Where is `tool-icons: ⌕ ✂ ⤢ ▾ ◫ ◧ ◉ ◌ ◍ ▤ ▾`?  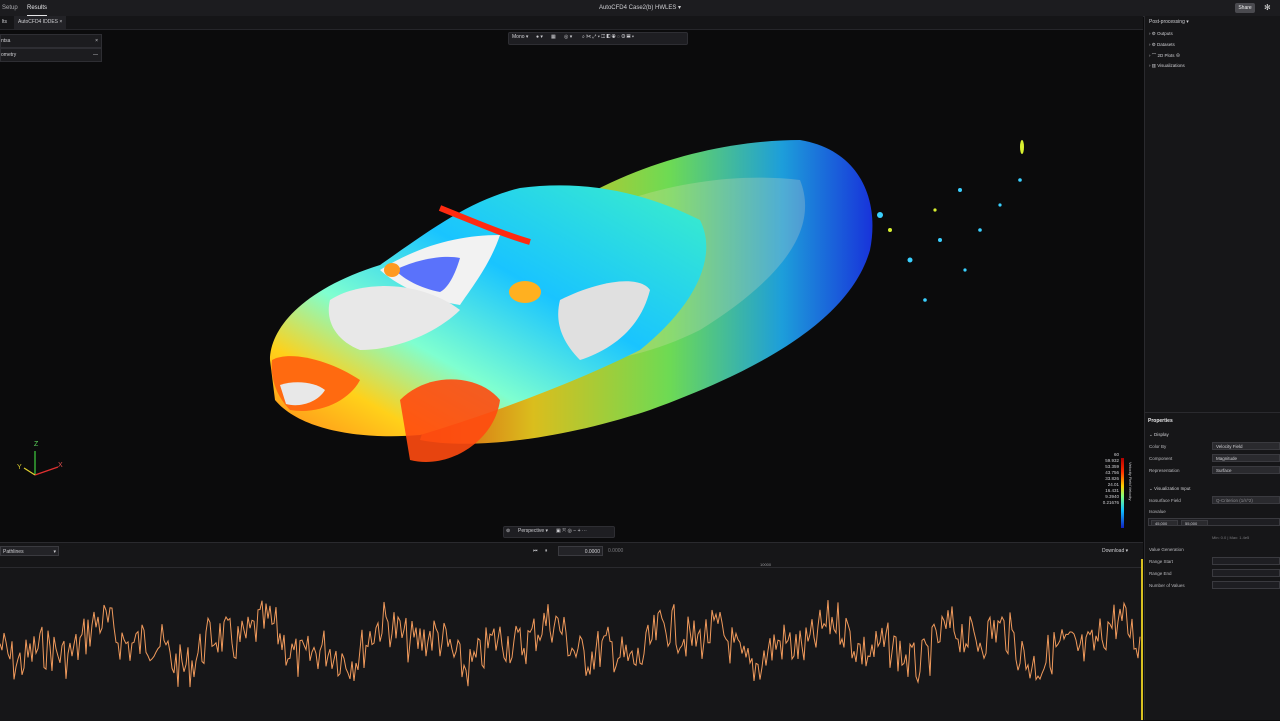 tool-icons: ⌕ ✂ ⤢ ▾ ◫ ◧ ◉ ◌ ◍ ▤ ▾ is located at coordinates (608, 37).